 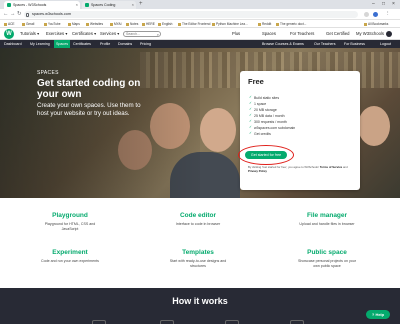 I want to click on nav-my-w3schools: My W3Schools, so click(x=370, y=34).